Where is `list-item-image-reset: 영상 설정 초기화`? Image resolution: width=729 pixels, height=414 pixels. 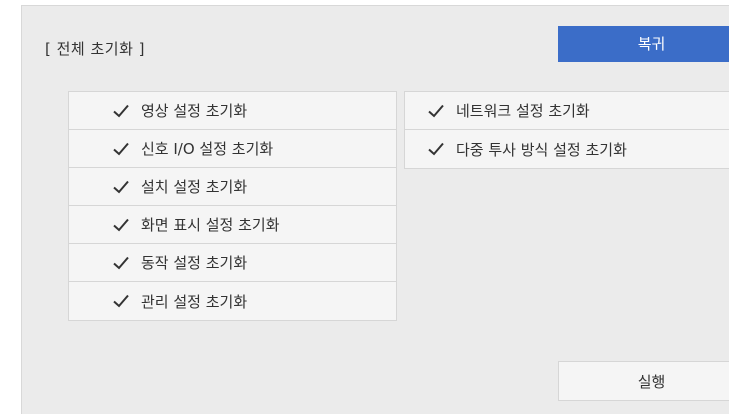
list-item-image-reset: 영상 설정 초기화 is located at coordinates (232, 111).